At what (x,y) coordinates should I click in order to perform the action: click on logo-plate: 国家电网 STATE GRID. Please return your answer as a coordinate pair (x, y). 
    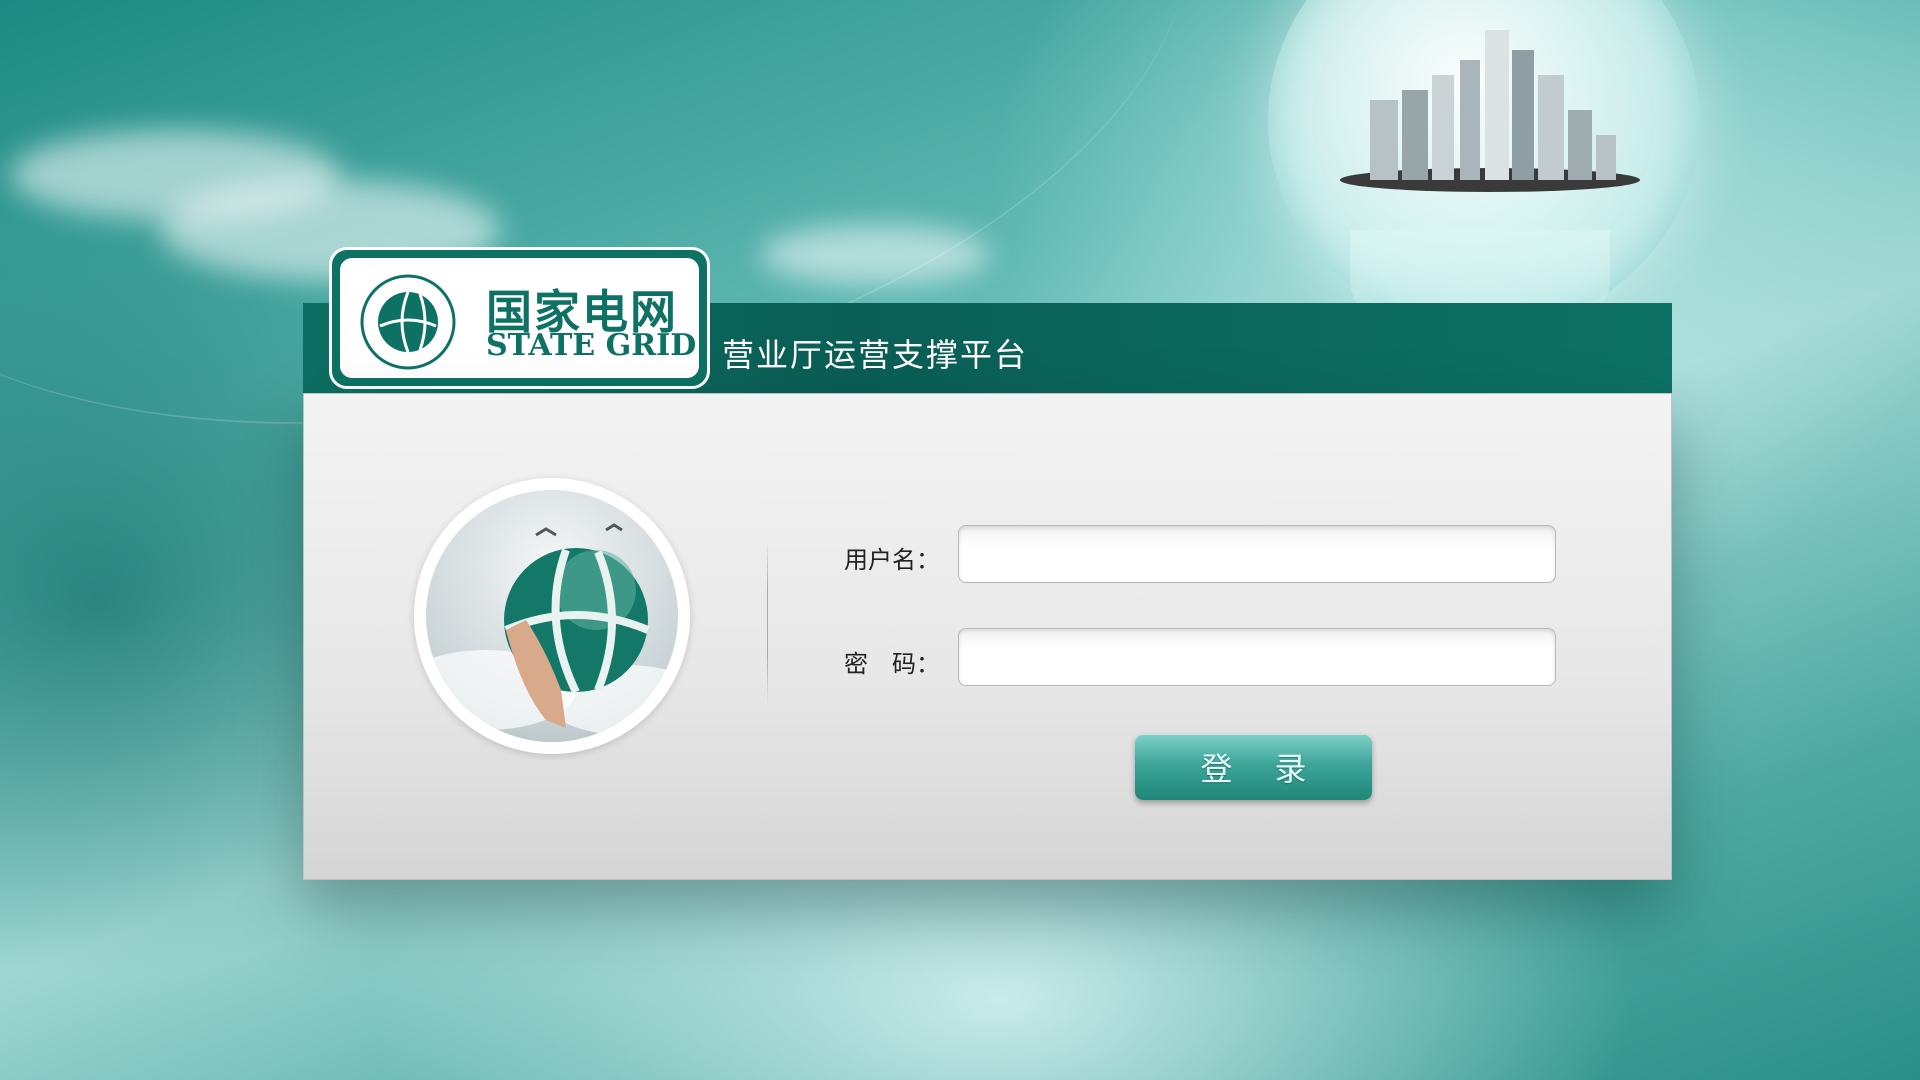
    Looking at the image, I should click on (519, 318).